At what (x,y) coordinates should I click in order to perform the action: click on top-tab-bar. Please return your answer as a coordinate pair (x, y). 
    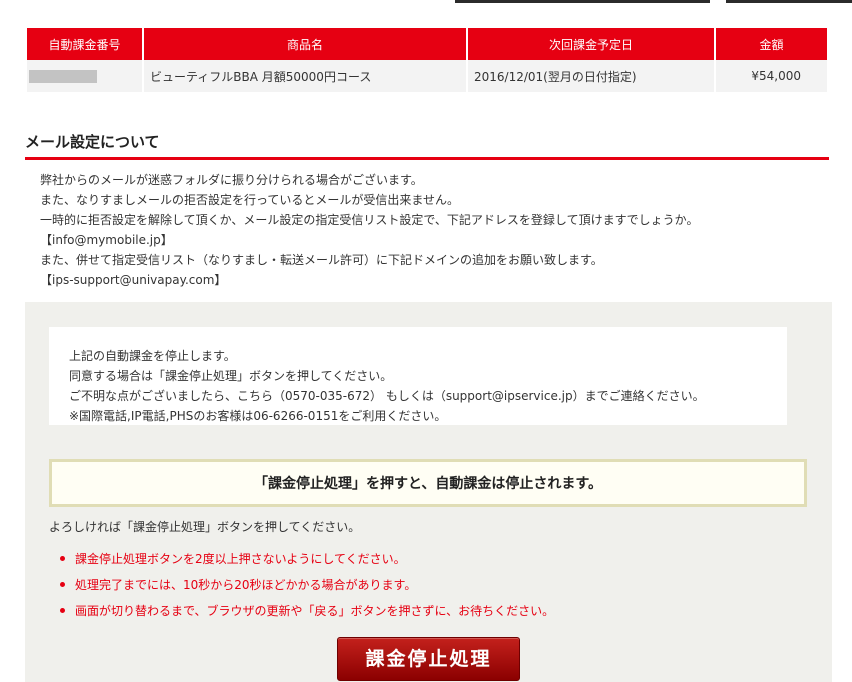
    Looking at the image, I should click on (426, 2).